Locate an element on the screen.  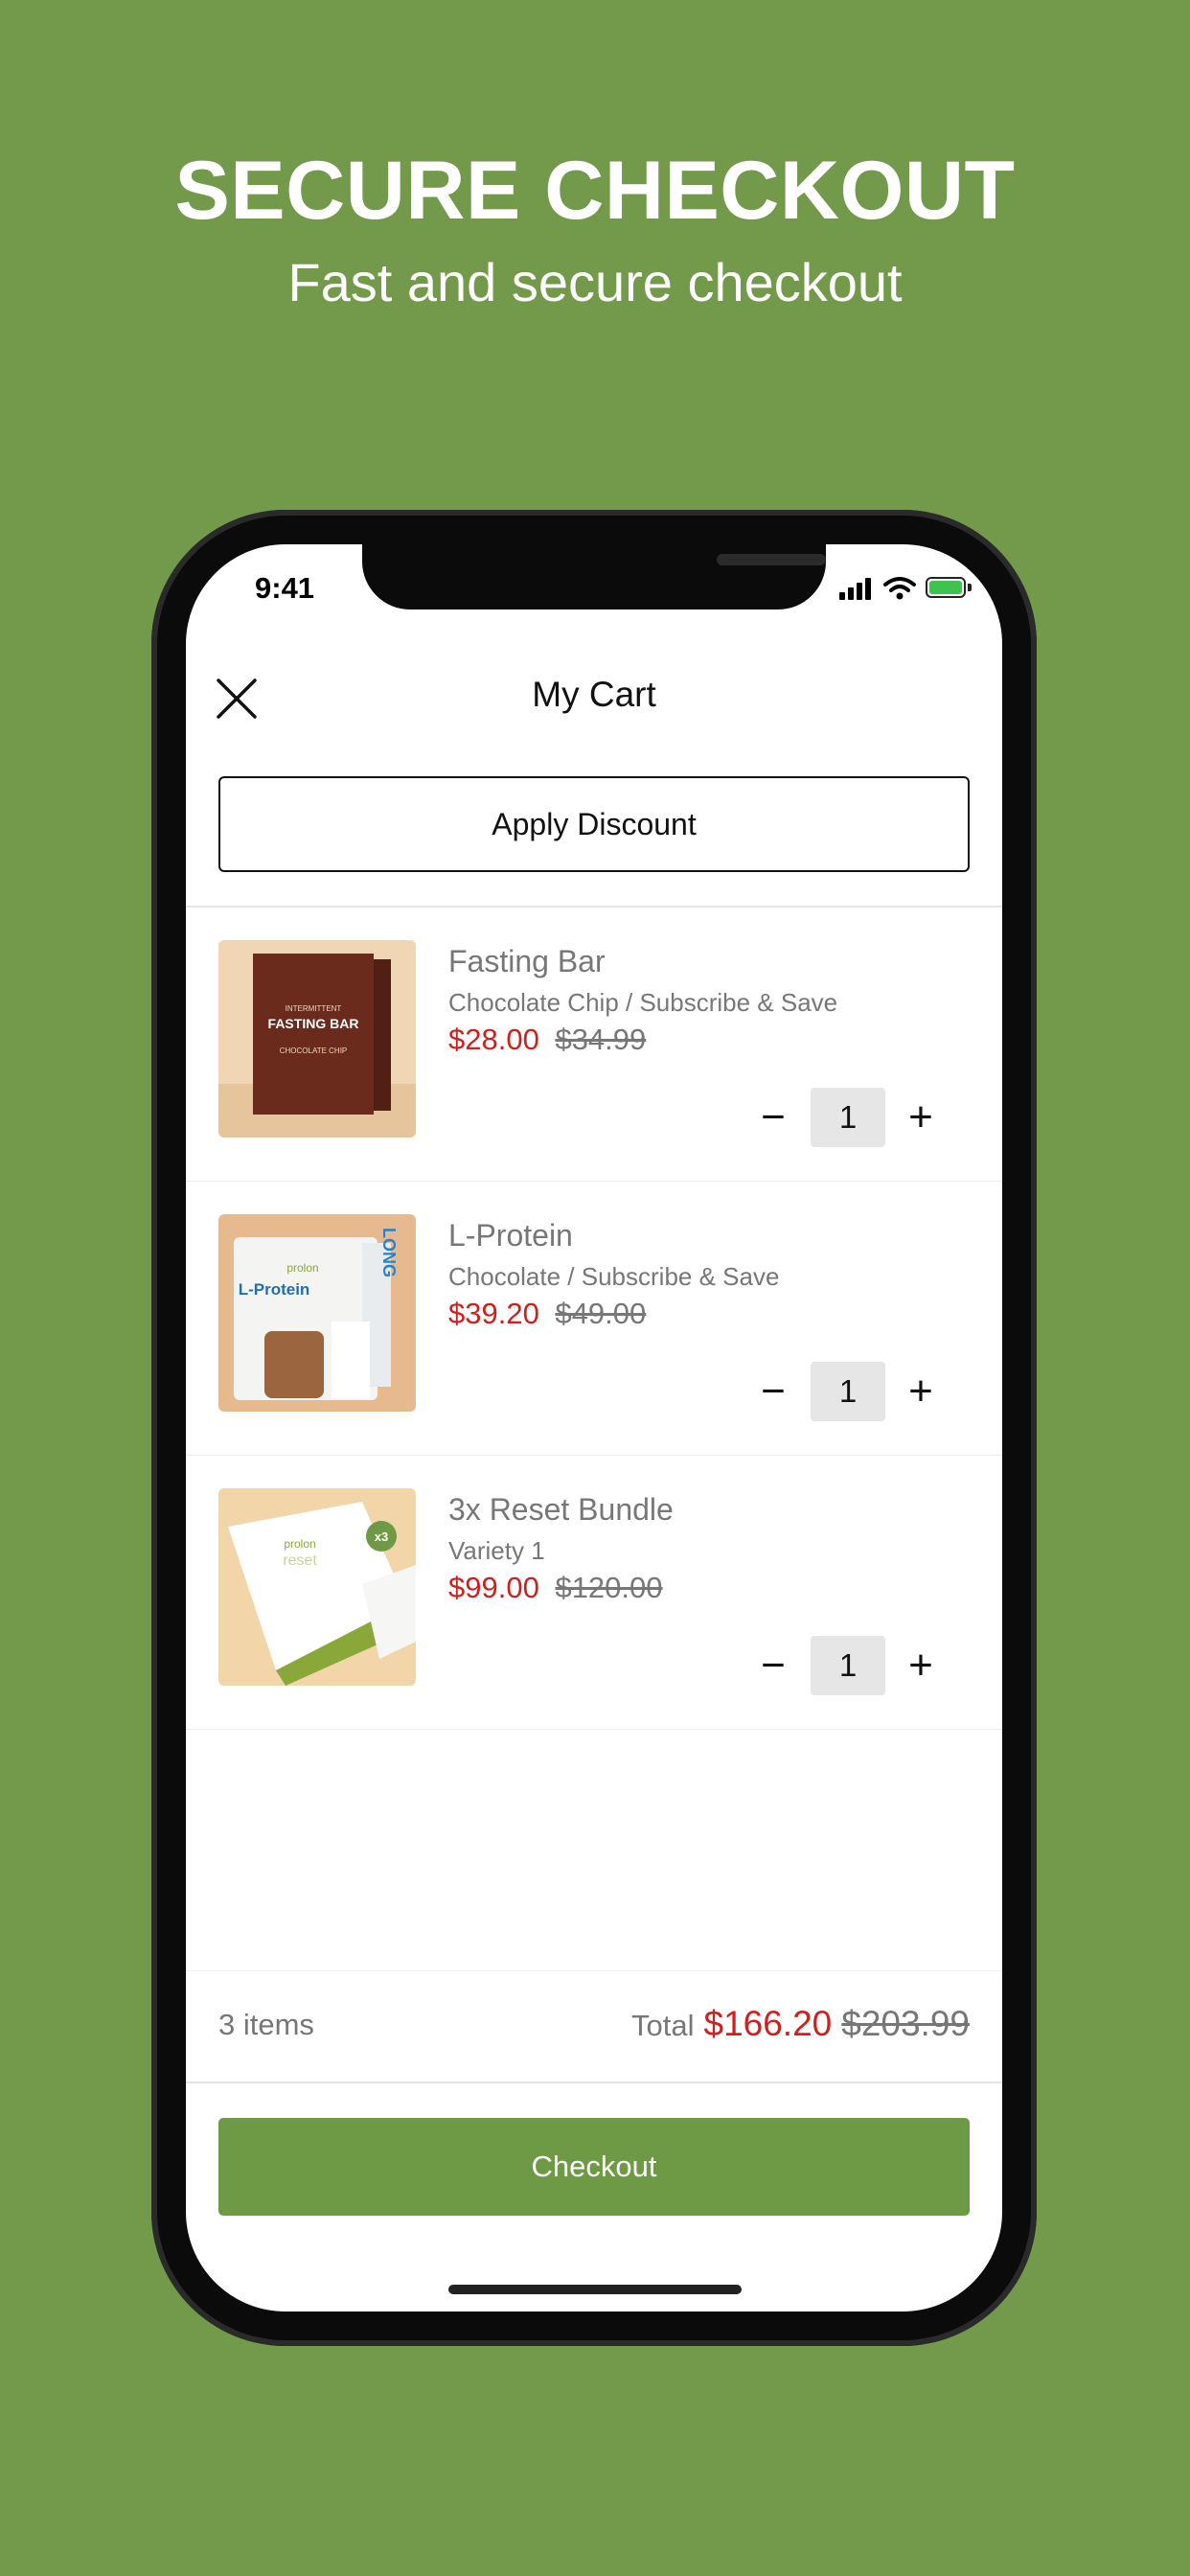
total-label: Total is located at coordinates (663, 2026).